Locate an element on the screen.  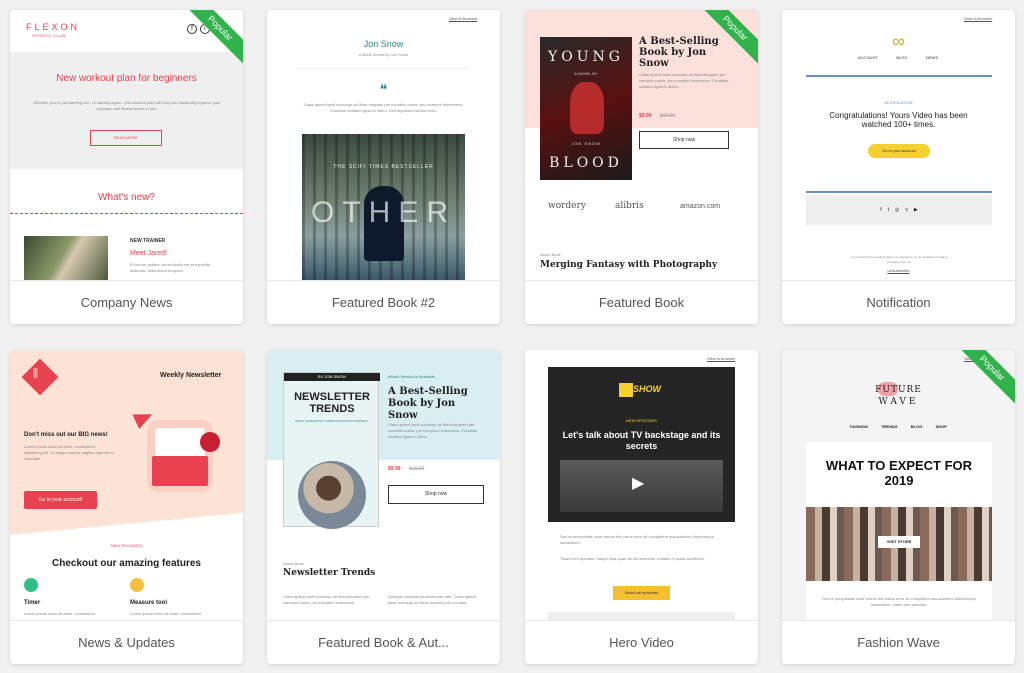
whats-new-heading: What's new? is located at coordinates (126, 197).